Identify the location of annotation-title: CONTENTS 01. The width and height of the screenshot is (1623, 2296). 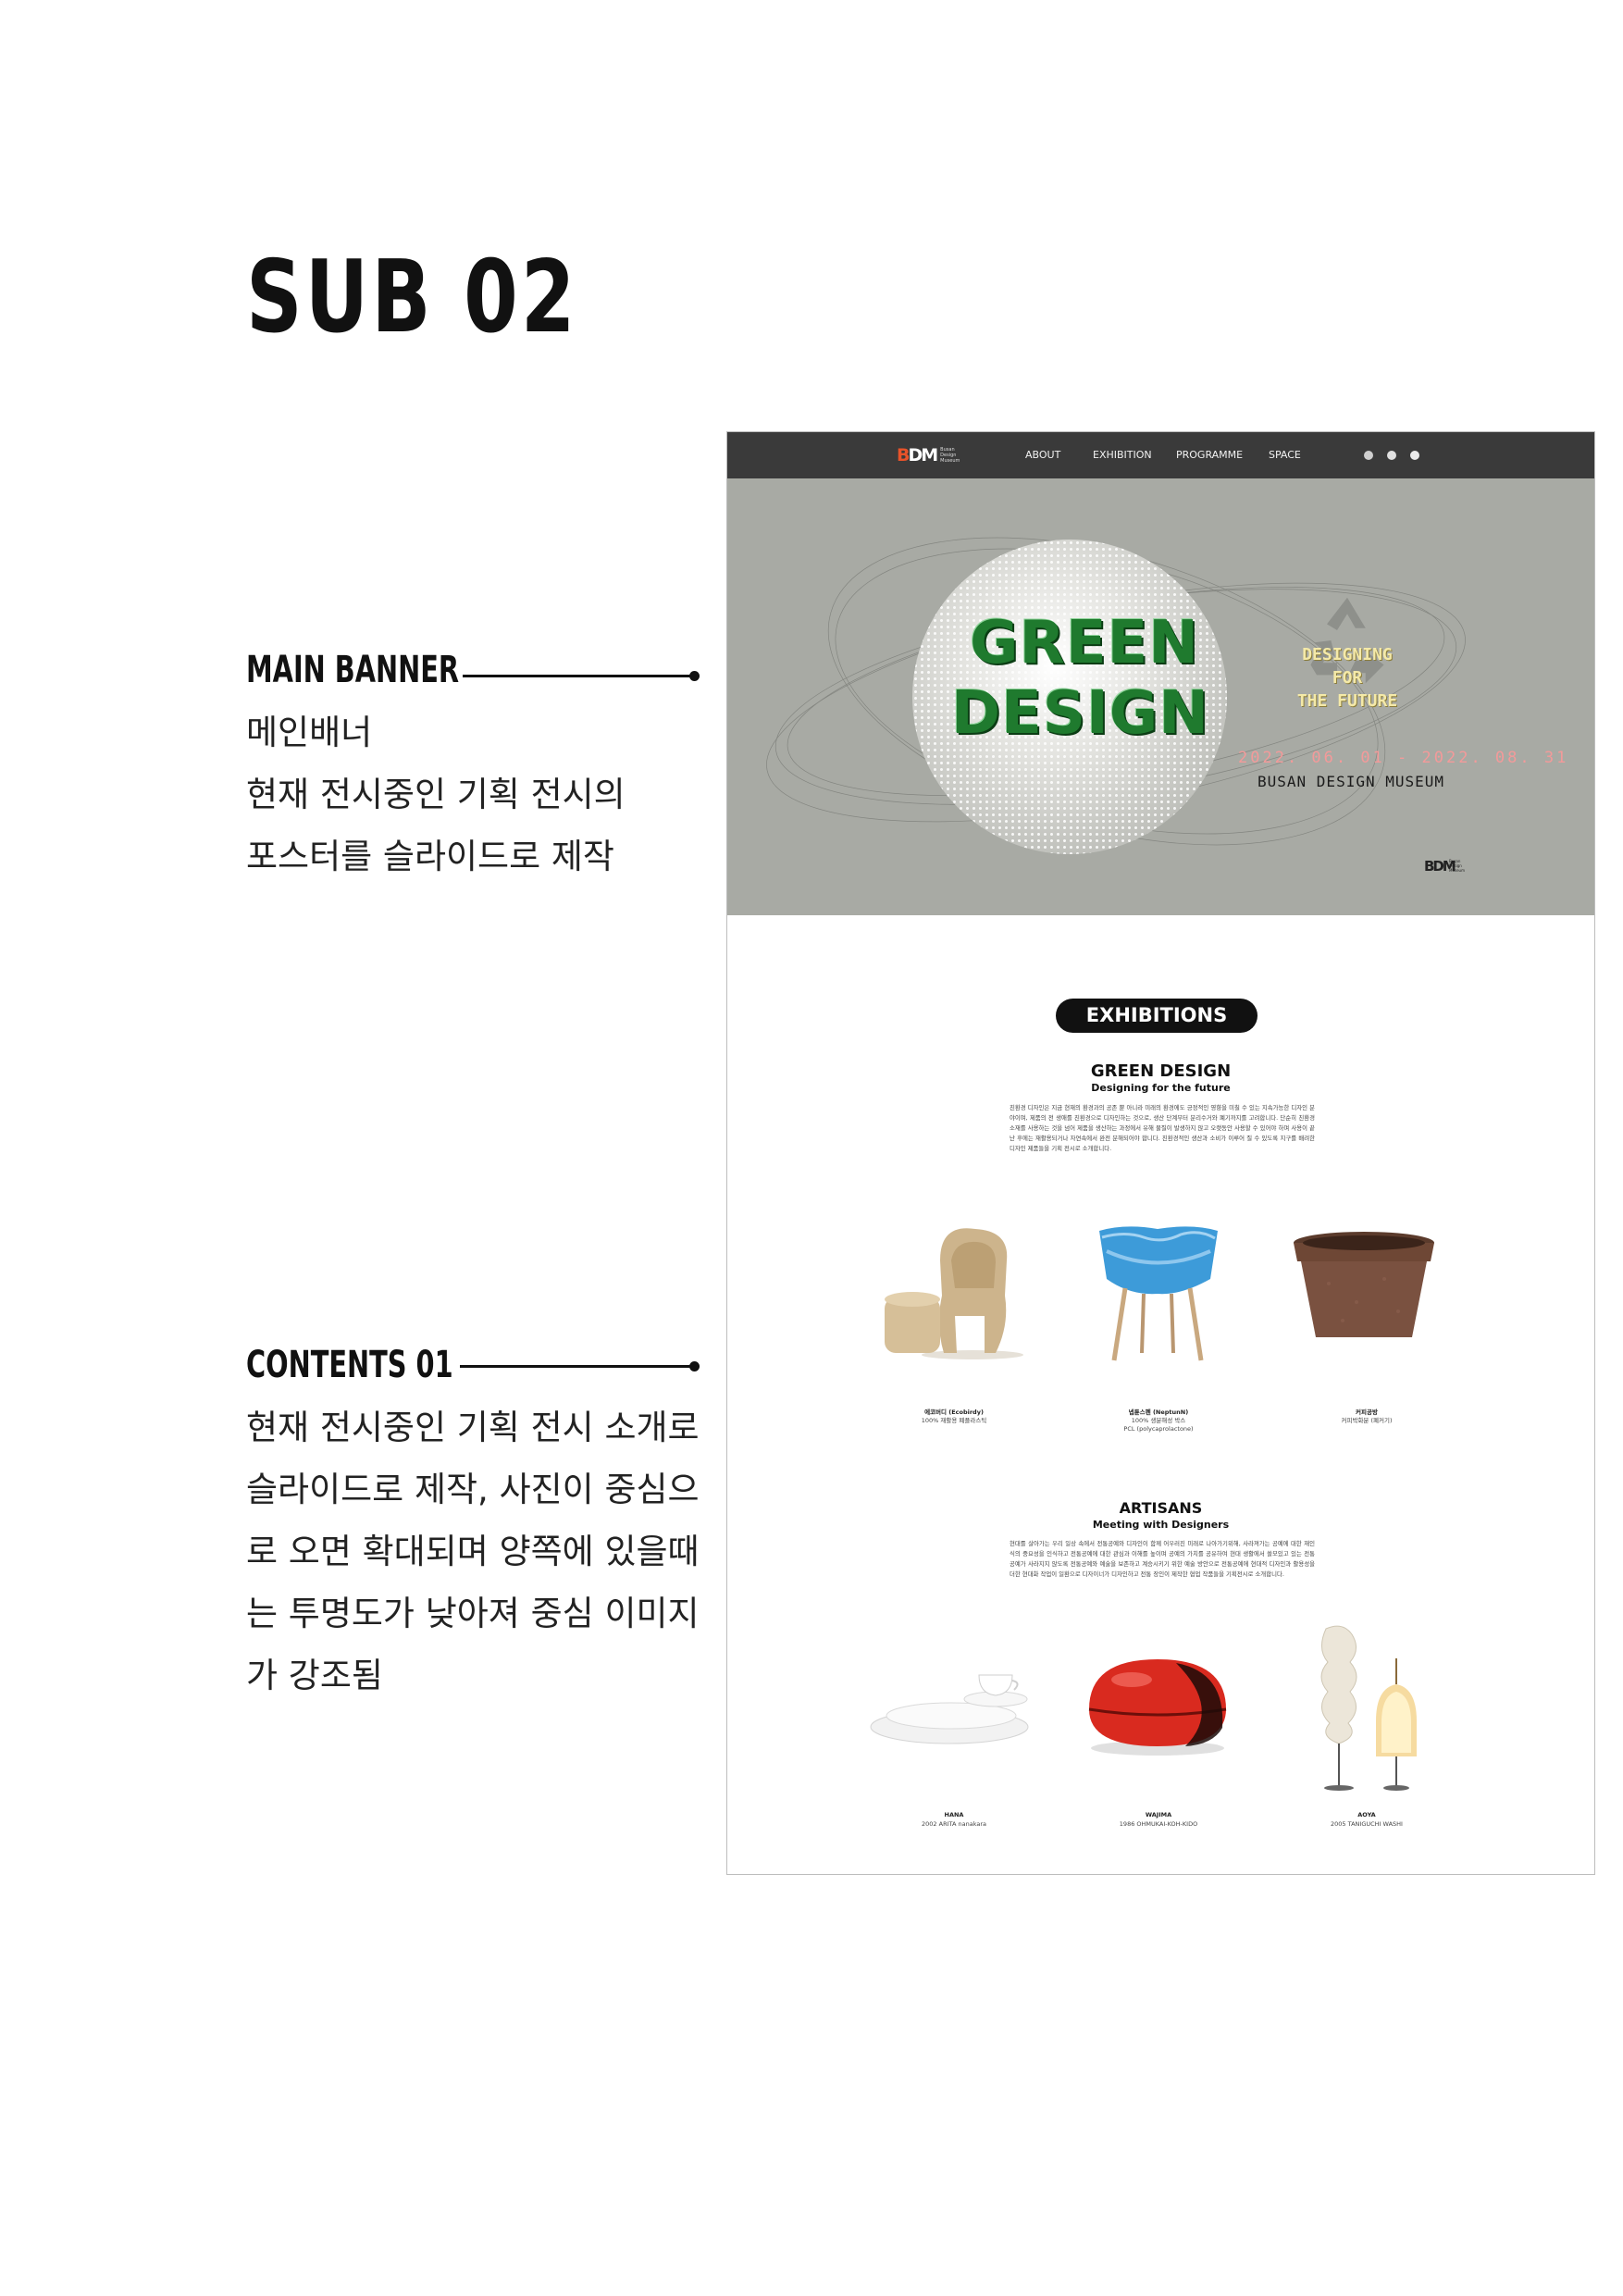
(349, 1365).